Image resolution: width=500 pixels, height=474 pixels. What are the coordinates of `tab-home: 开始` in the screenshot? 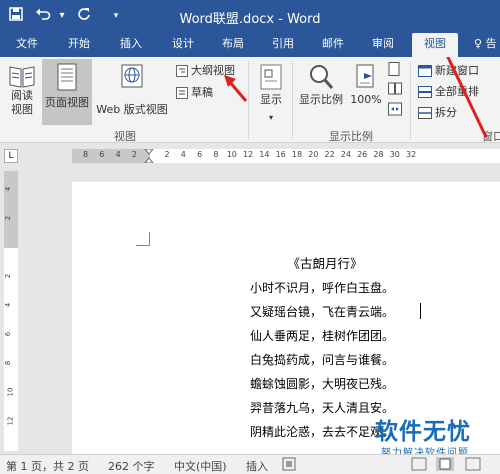 It's located at (79, 45).